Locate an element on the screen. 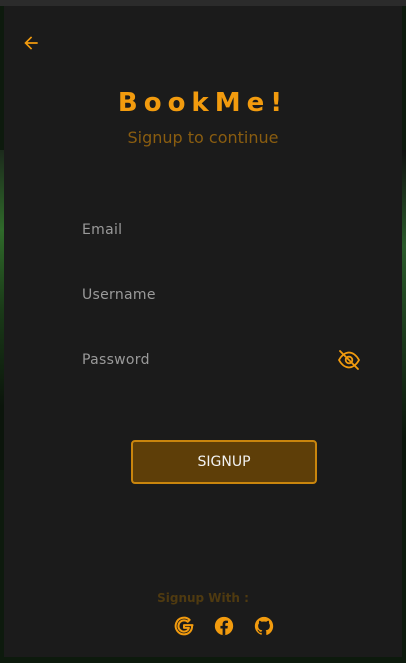 This screenshot has height=663, width=406. password-field-wrapper is located at coordinates (221, 360).